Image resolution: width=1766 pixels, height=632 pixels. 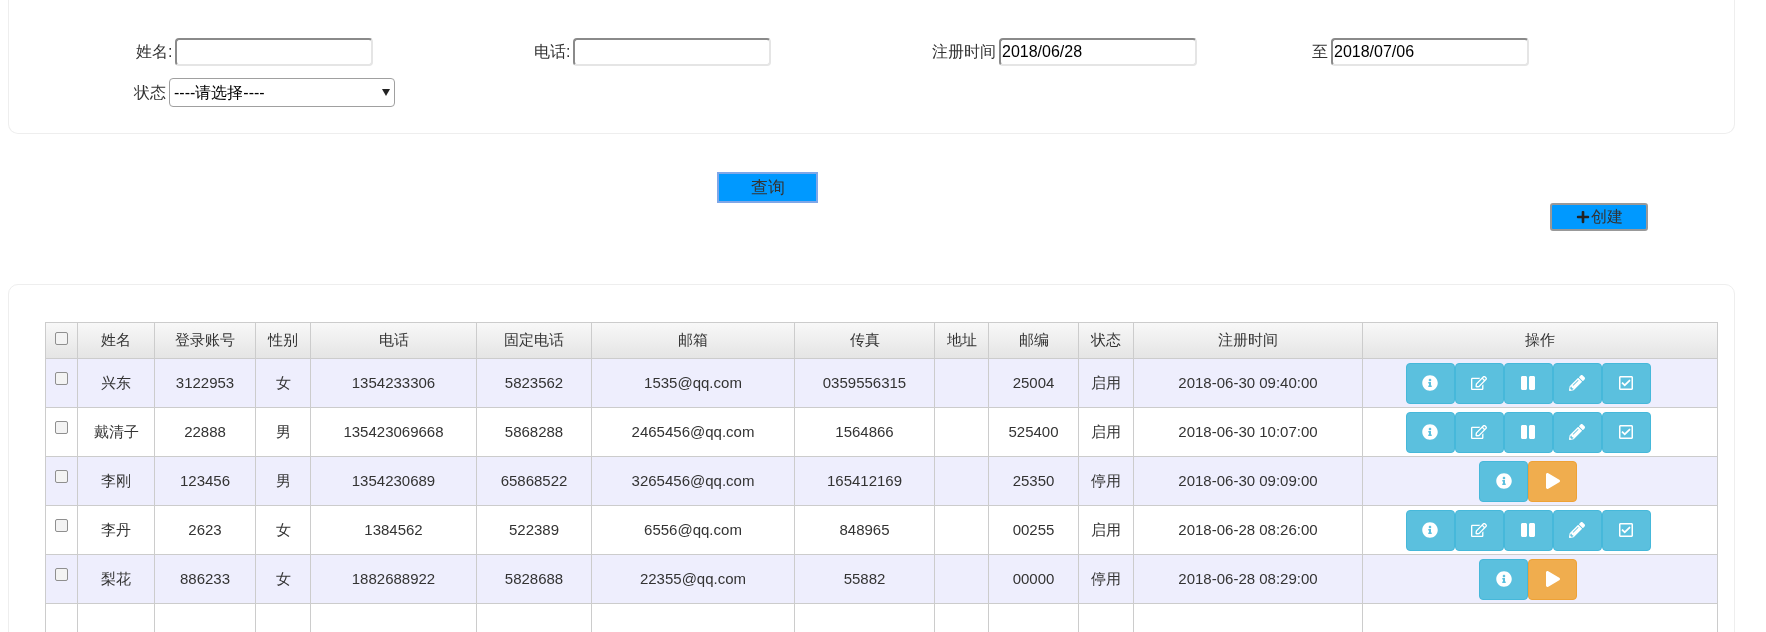 I want to click on table-cell: 2623, so click(x=205, y=530).